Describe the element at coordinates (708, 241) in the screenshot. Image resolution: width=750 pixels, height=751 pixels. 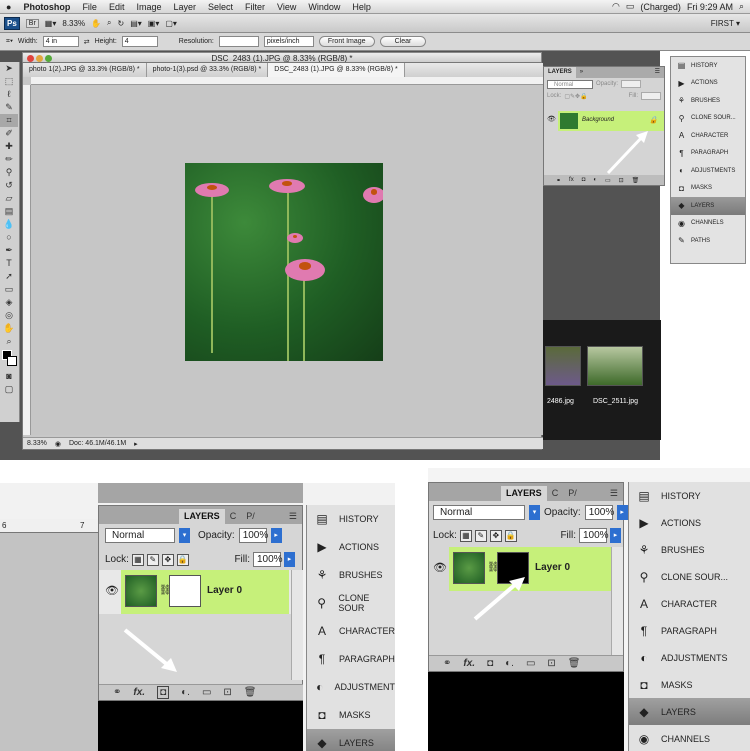
I see `panel-paths: ✎ PATHS` at that location.